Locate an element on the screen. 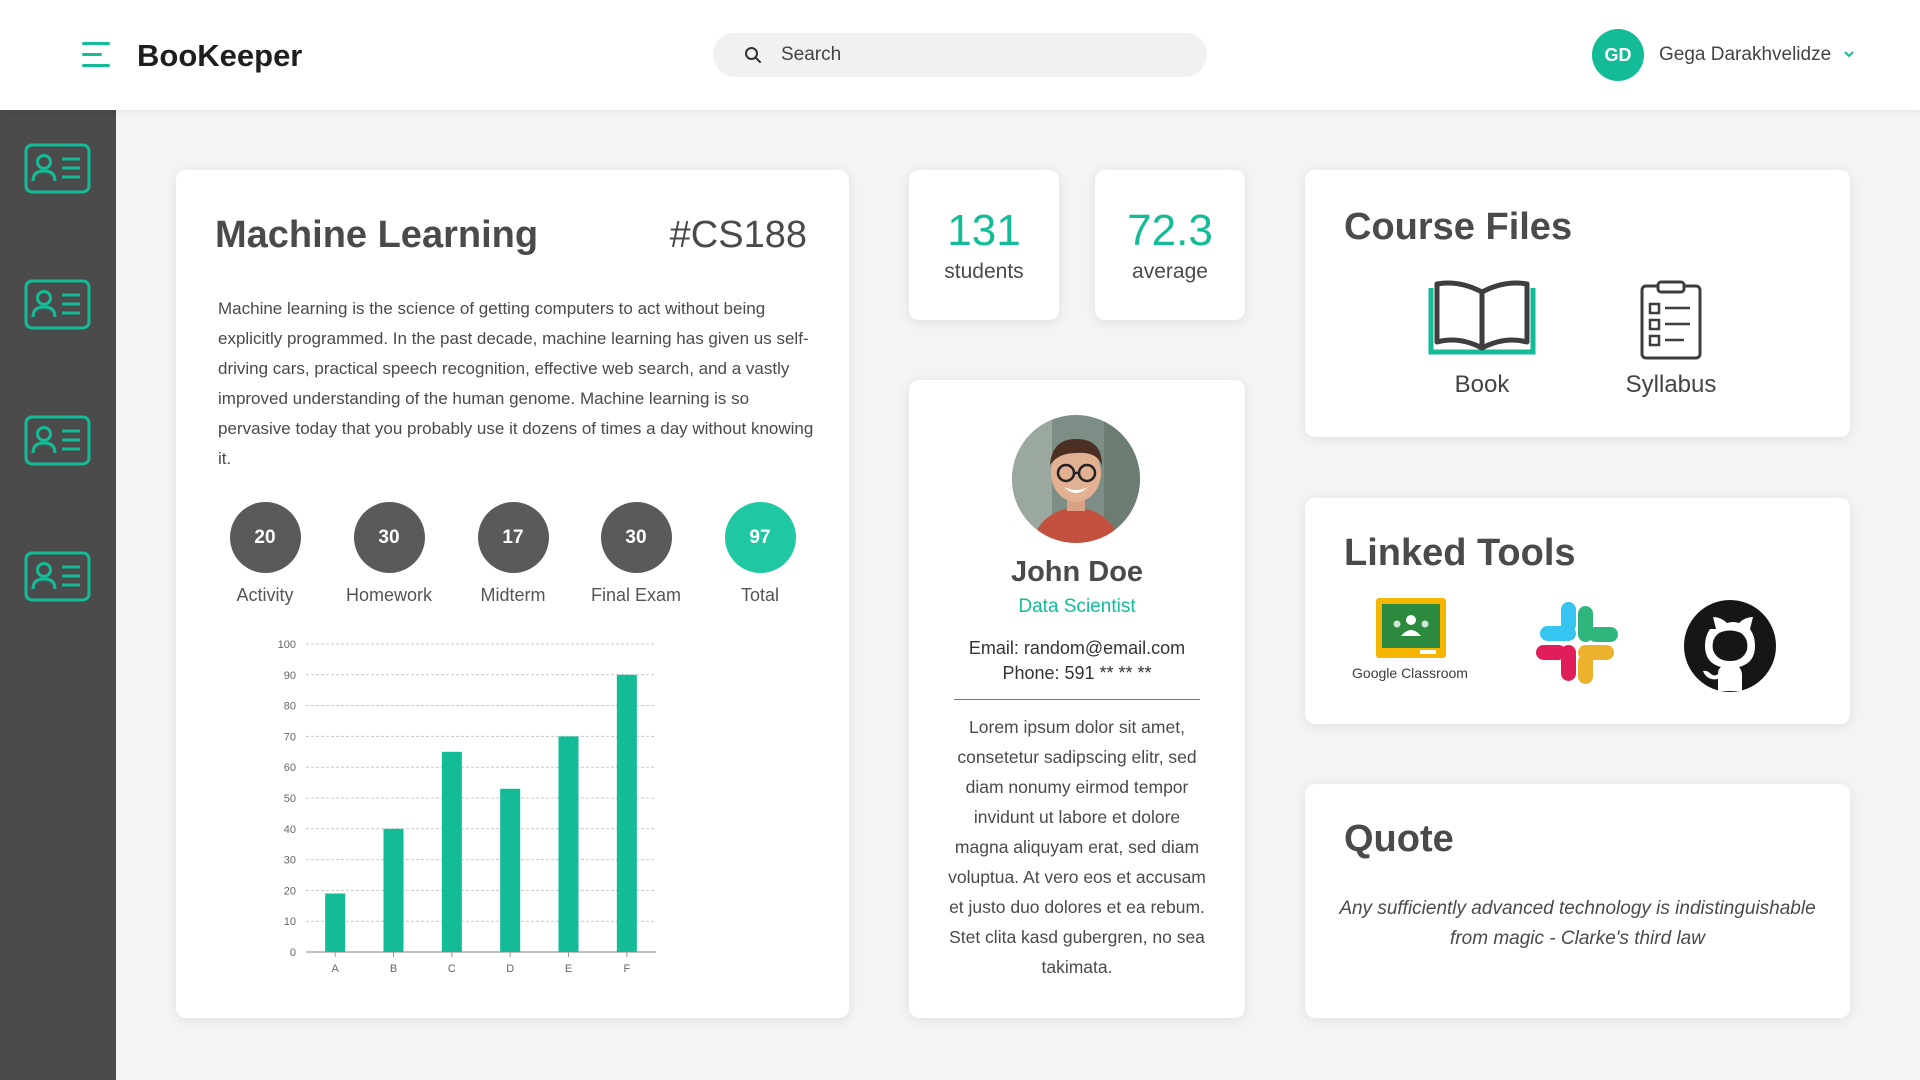 The image size is (1920, 1080). syllabus-file-link: Syllabus is located at coordinates (1671, 339).